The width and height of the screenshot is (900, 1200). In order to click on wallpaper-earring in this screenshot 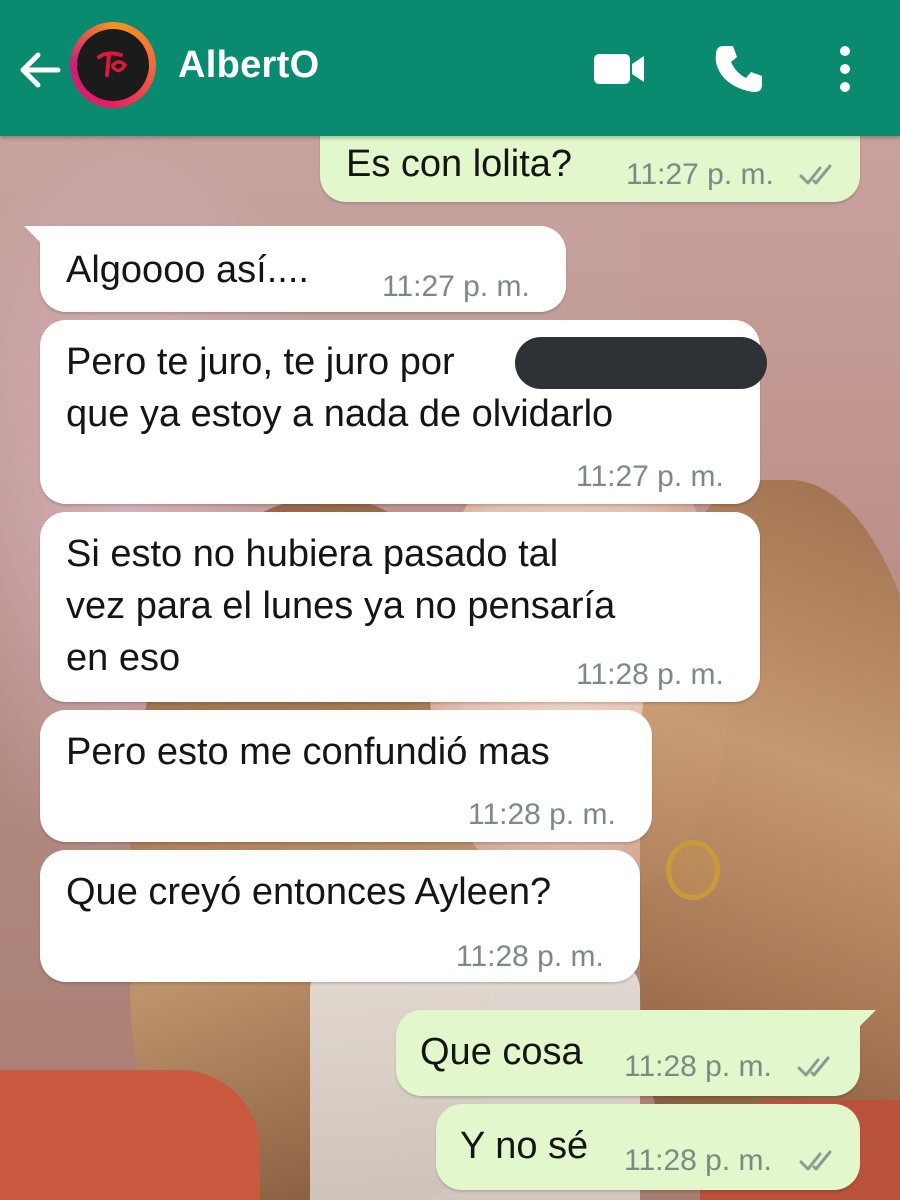, I will do `click(693, 870)`.